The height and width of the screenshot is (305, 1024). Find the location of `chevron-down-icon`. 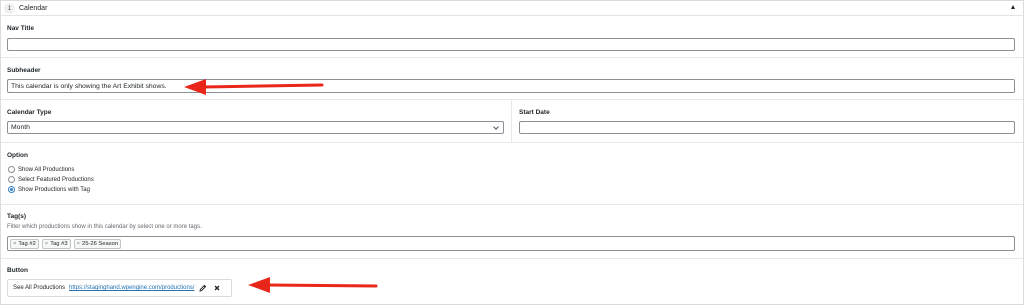

chevron-down-icon is located at coordinates (496, 127).